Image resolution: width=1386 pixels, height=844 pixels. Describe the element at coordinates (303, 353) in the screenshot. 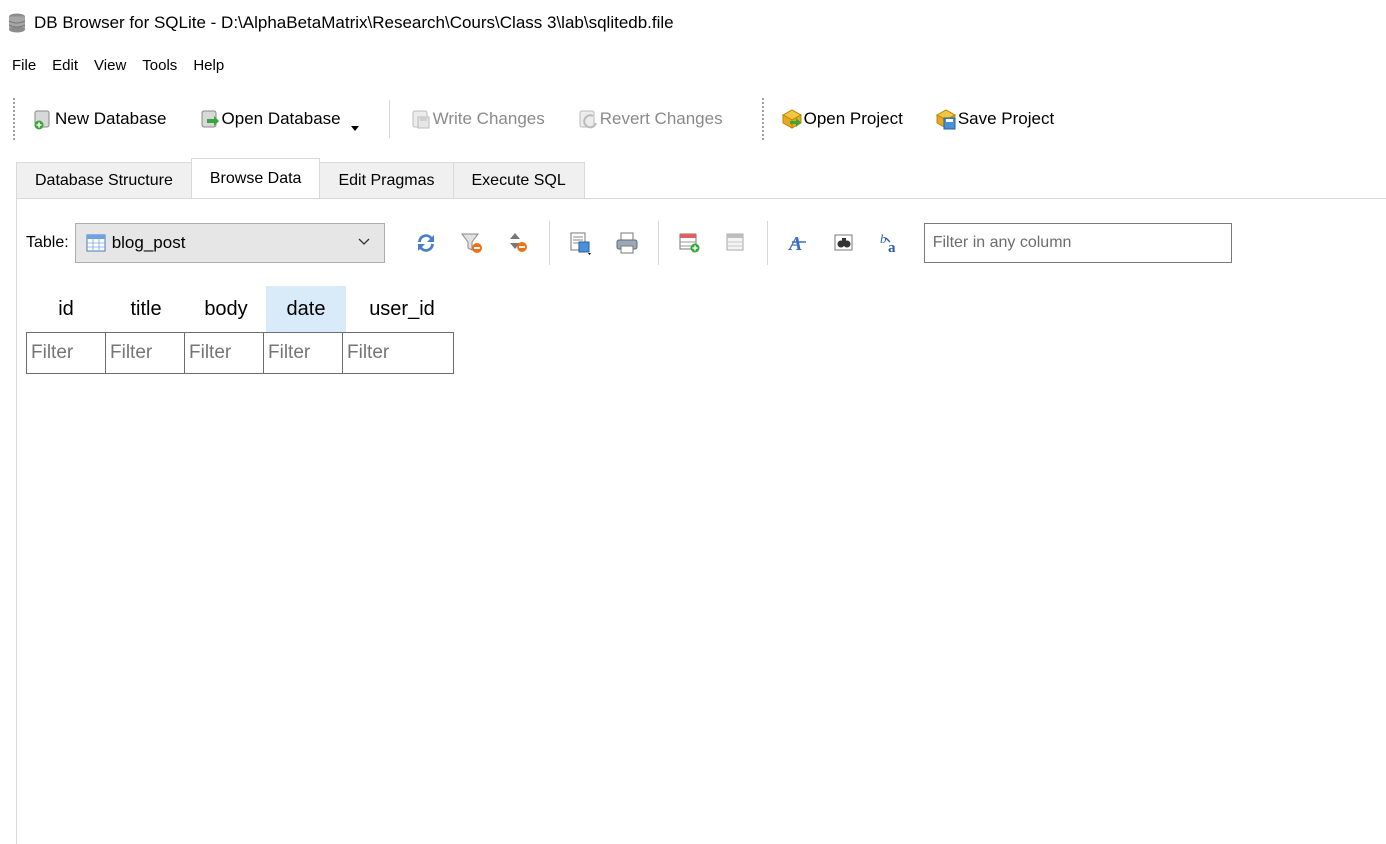

I see `filter-date-input` at that location.